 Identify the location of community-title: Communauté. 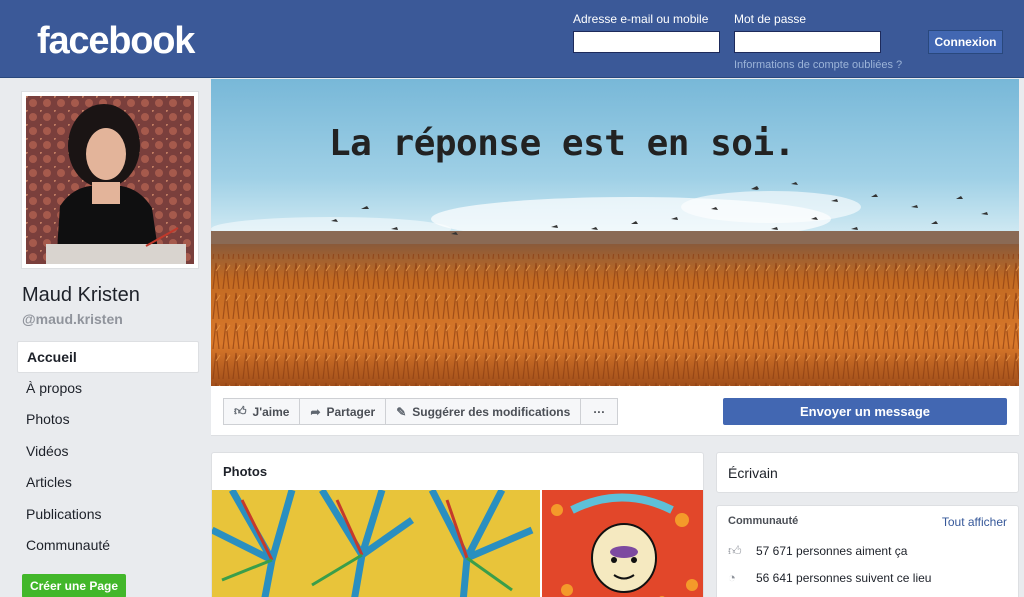
(763, 521).